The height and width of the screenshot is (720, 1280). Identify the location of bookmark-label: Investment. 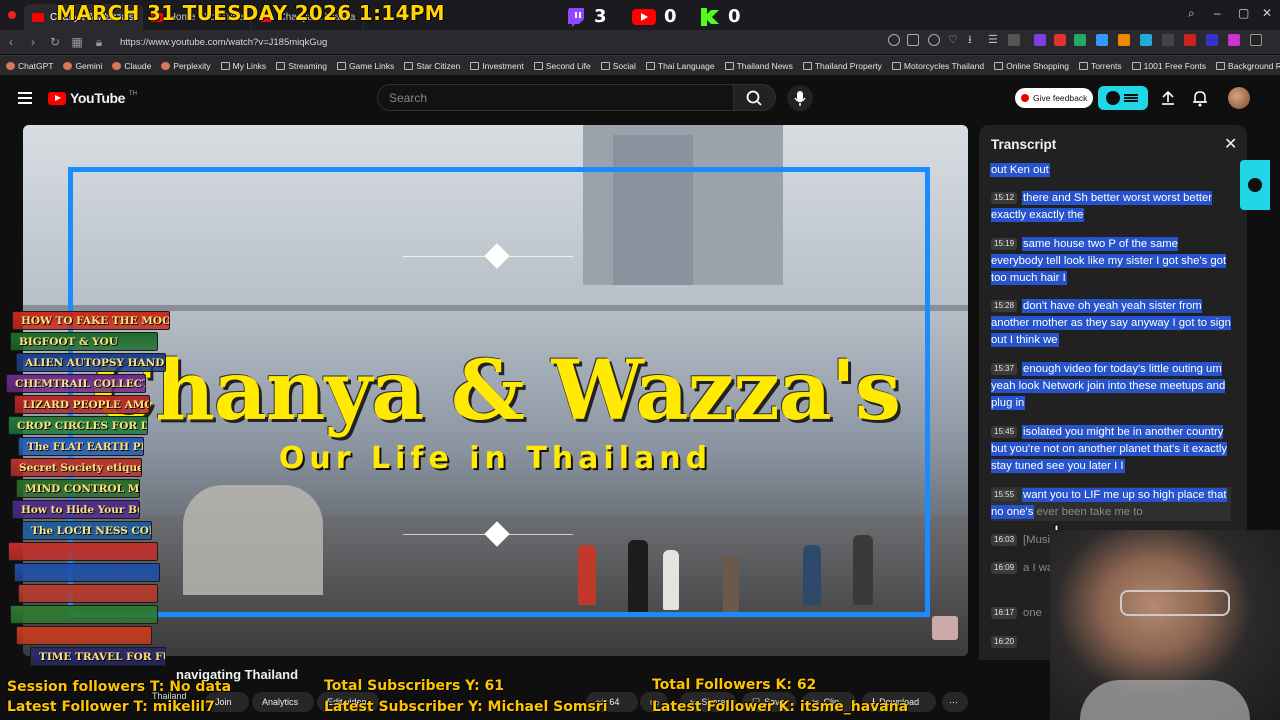
(503, 65).